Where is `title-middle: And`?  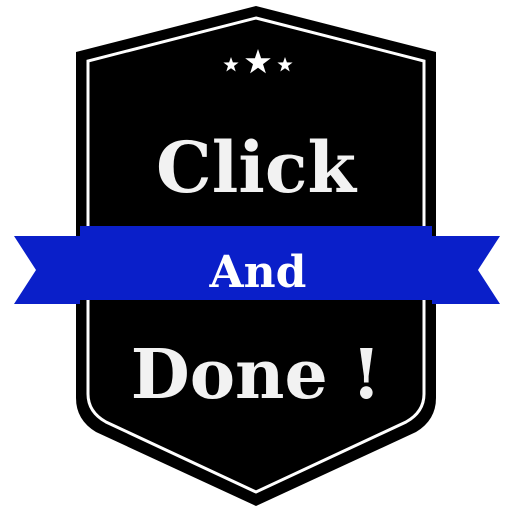
title-middle: And is located at coordinates (258, 272).